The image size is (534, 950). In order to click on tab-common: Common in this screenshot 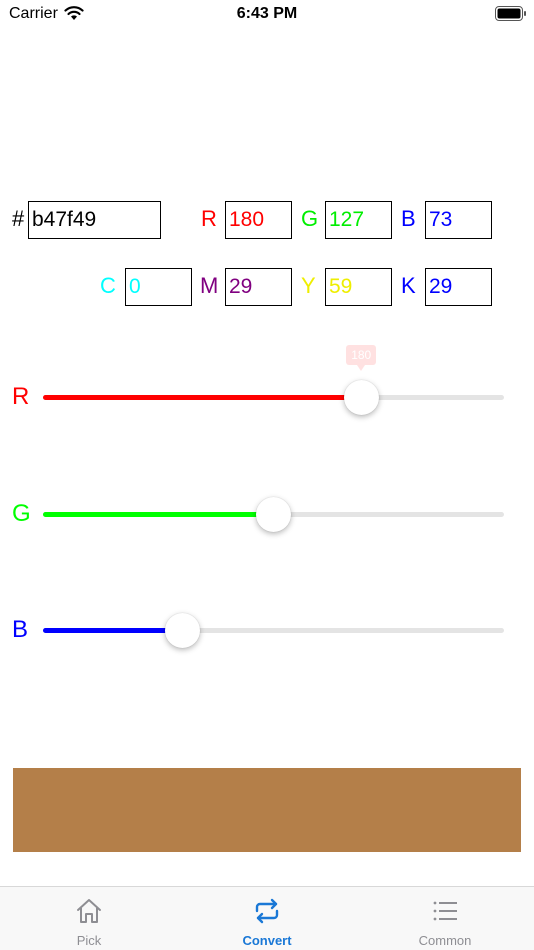, I will do `click(445, 918)`.